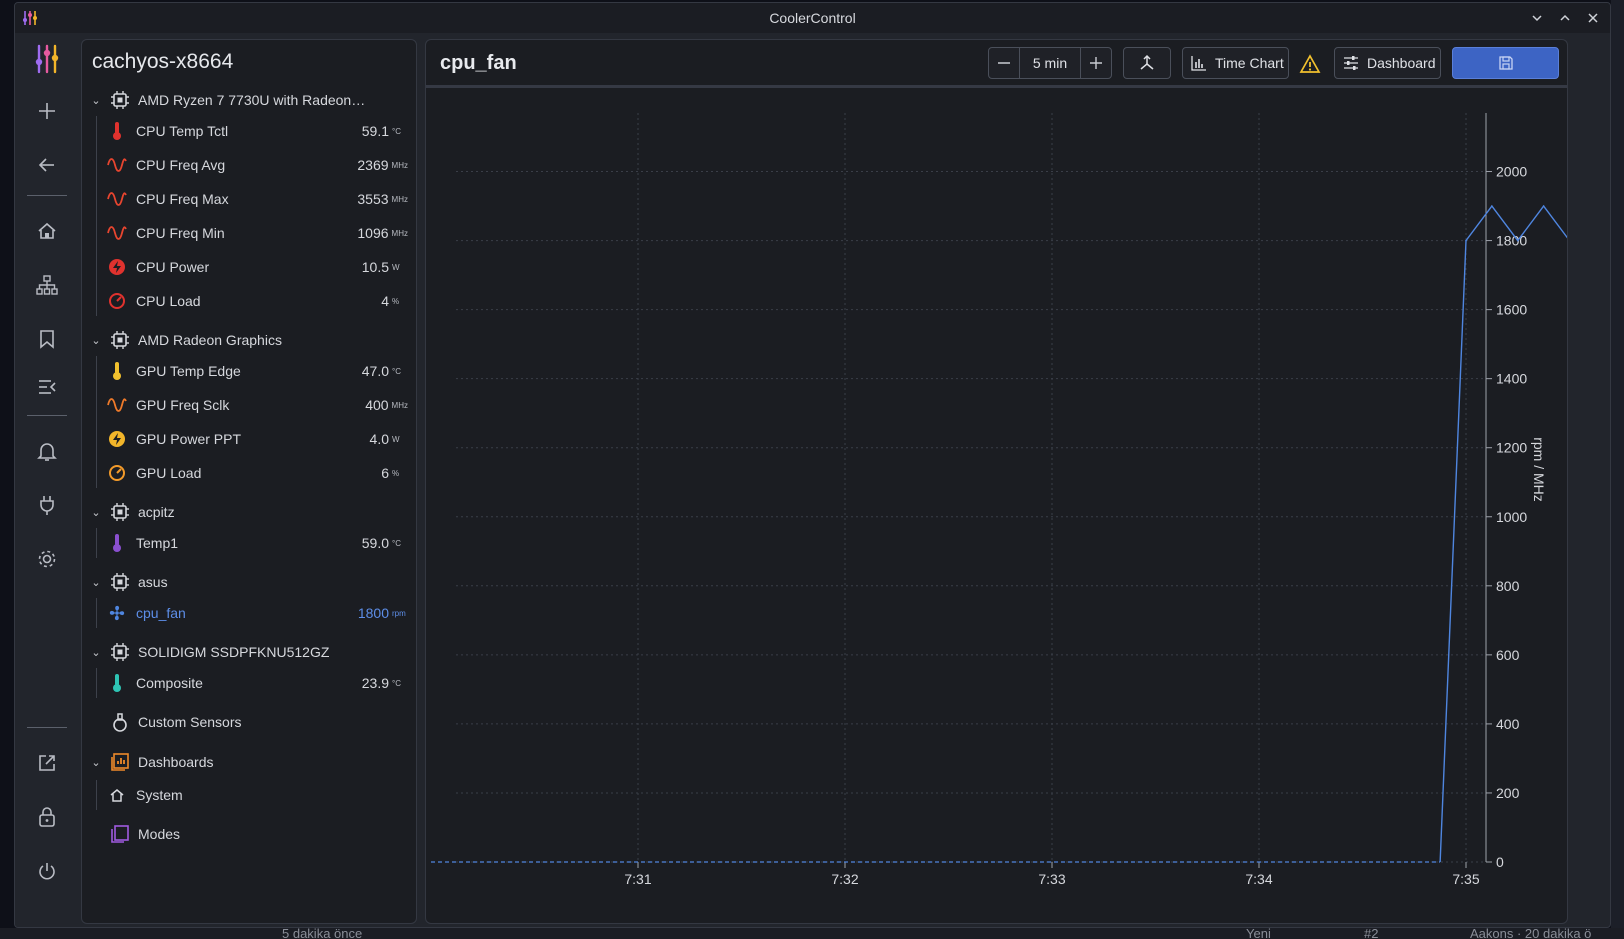 The height and width of the screenshot is (939, 1624). I want to click on collapse-menu-button, so click(47, 387).